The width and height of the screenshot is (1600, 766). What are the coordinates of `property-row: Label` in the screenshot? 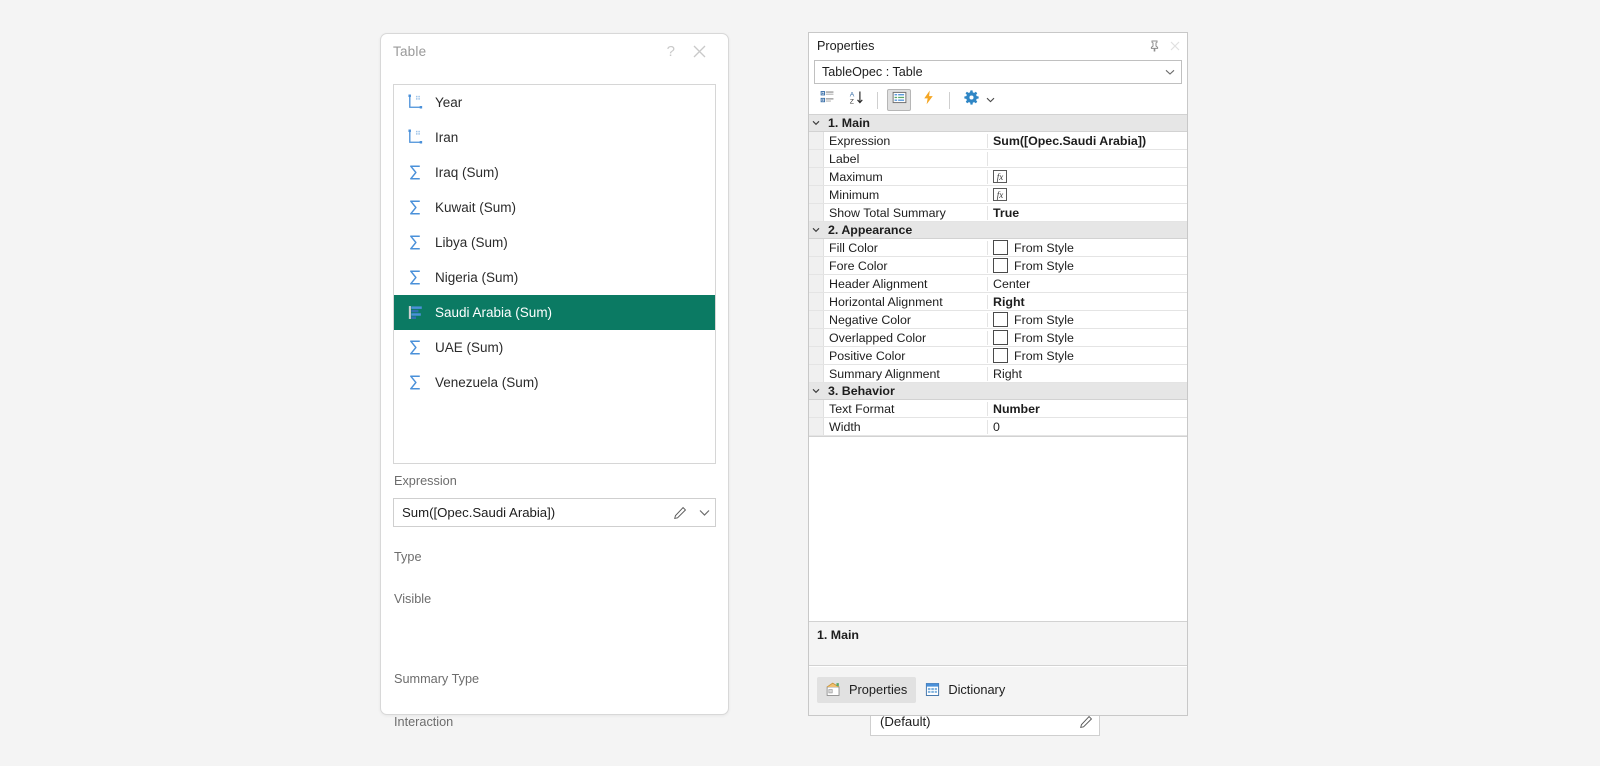 It's located at (998, 159).